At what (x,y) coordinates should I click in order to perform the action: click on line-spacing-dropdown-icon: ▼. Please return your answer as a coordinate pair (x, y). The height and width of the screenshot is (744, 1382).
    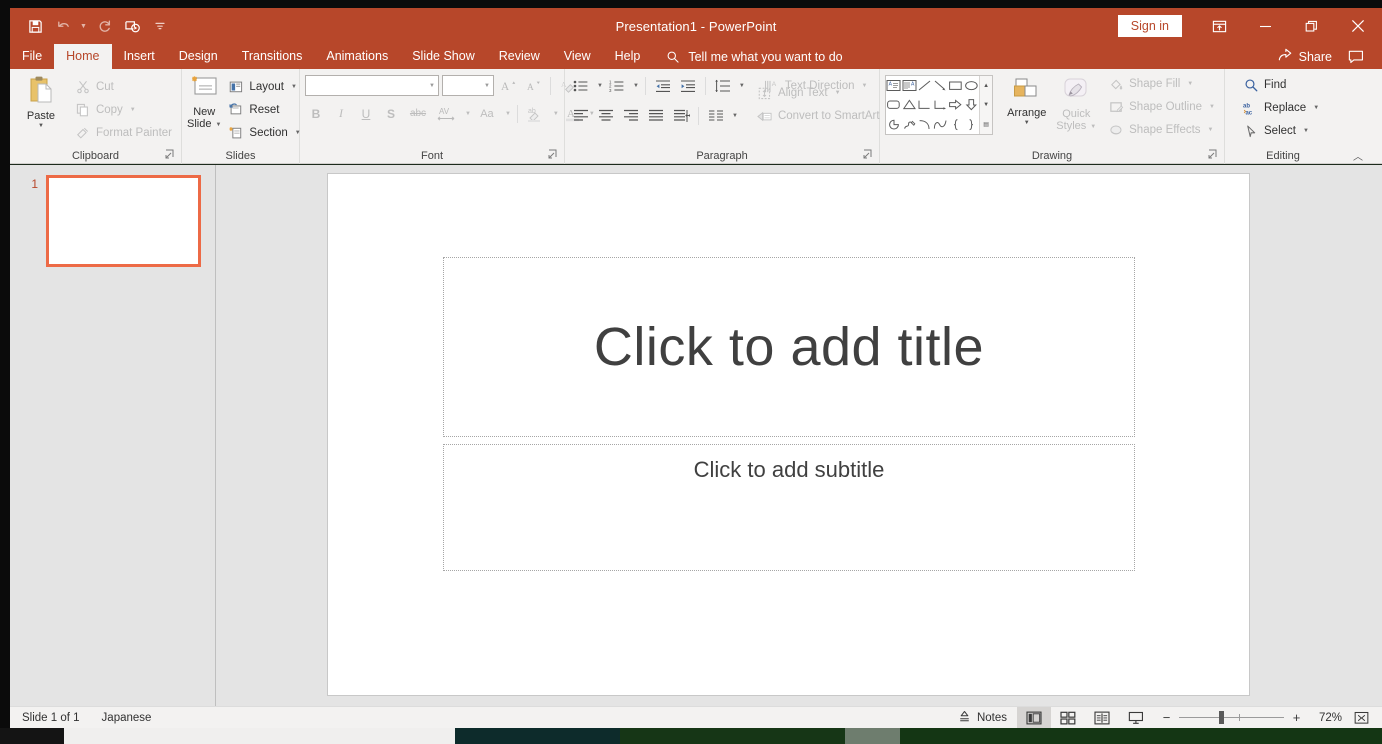
    Looking at the image, I should click on (742, 86).